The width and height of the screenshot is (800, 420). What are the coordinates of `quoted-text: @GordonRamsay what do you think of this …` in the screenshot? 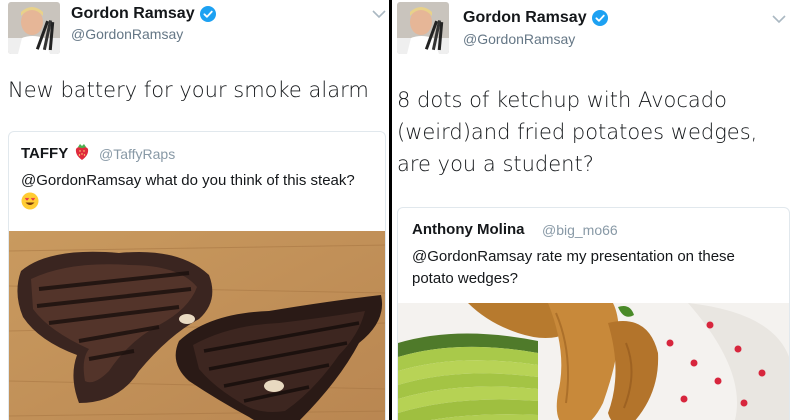 It's located at (193, 192).